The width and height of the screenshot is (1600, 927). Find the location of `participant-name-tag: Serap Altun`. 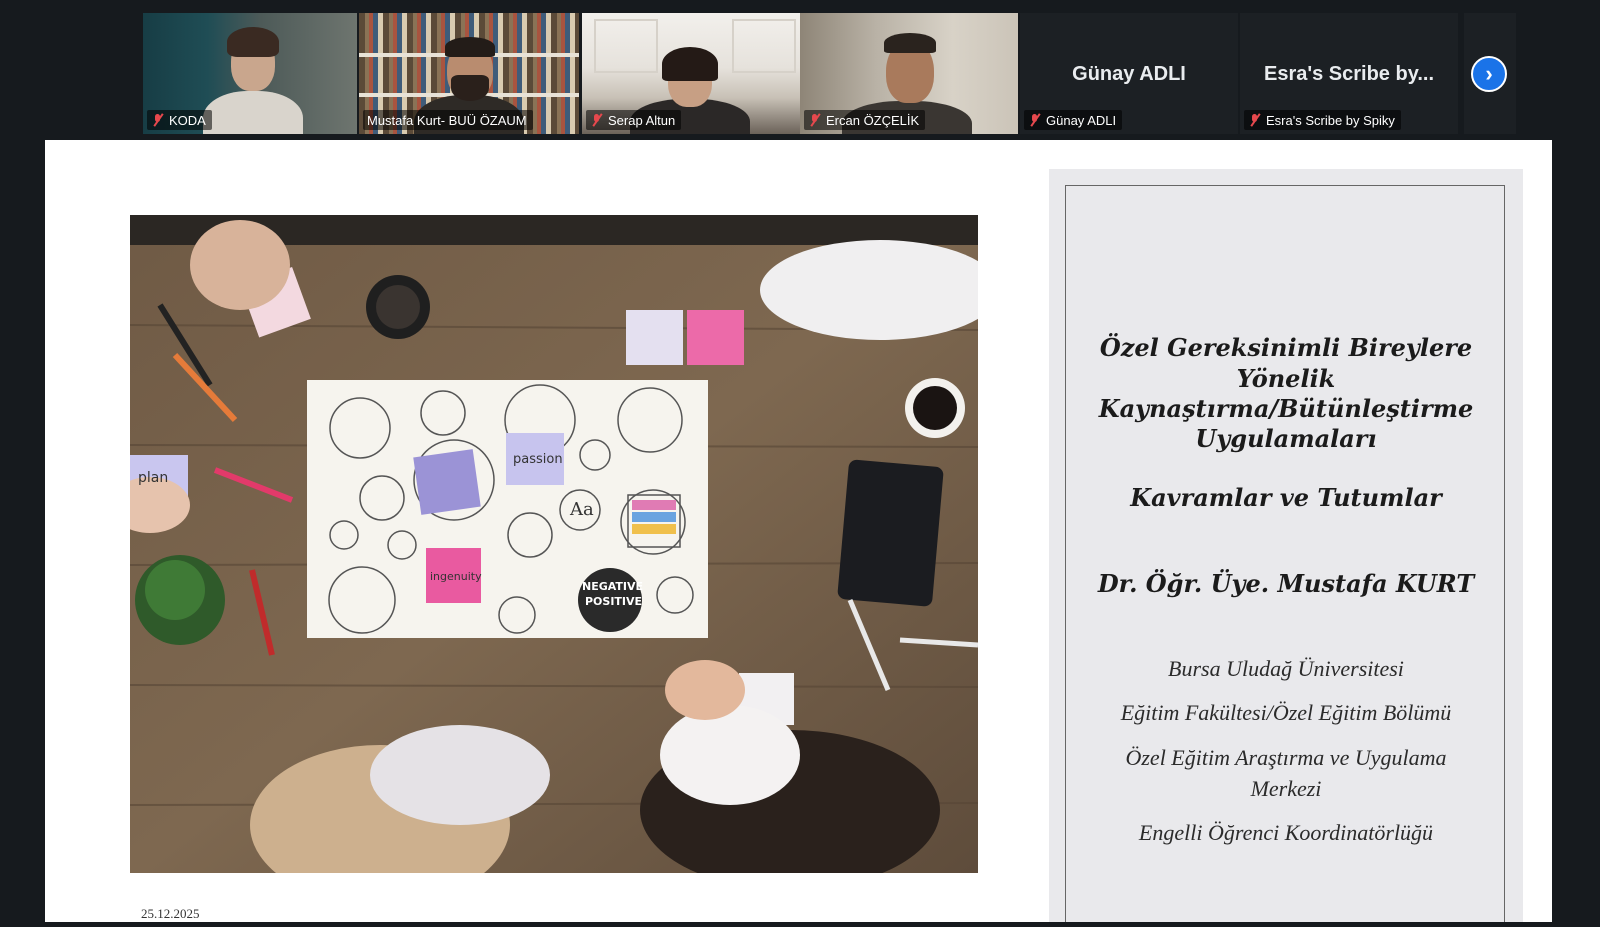

participant-name-tag: Serap Altun is located at coordinates (634, 120).